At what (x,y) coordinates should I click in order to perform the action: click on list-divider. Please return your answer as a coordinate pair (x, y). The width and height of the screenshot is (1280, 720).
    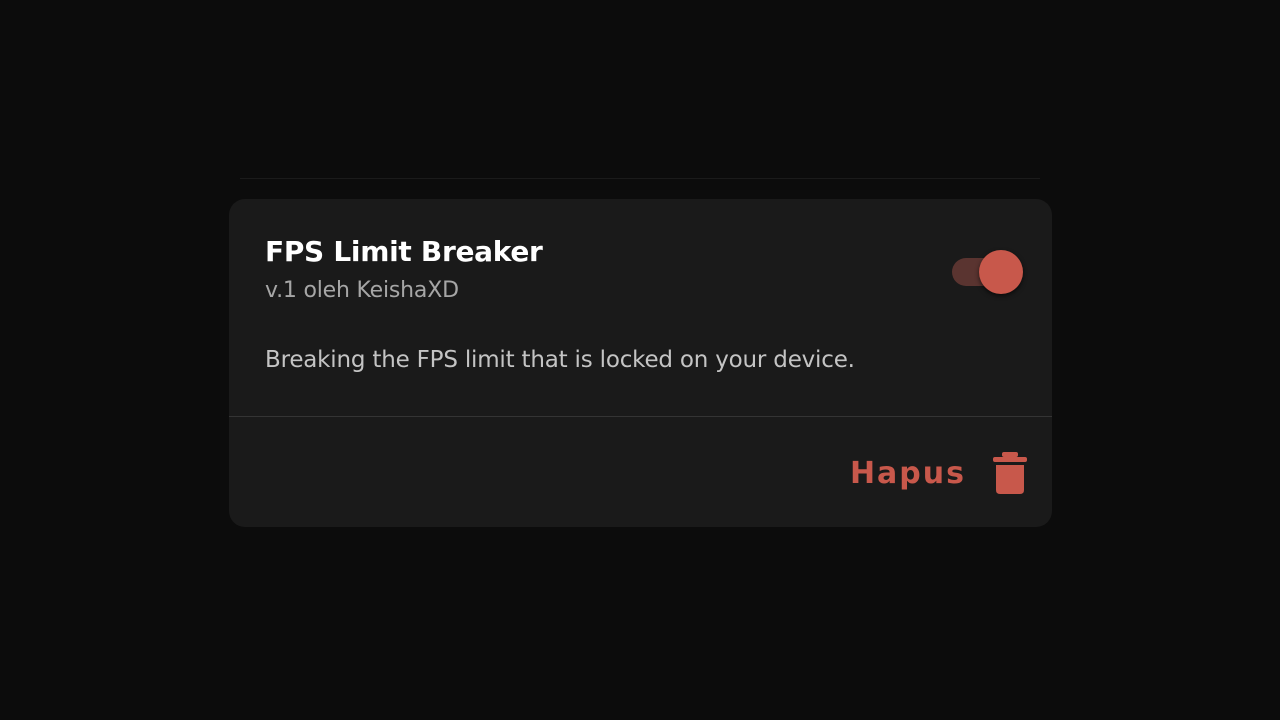
    Looking at the image, I should click on (640, 178).